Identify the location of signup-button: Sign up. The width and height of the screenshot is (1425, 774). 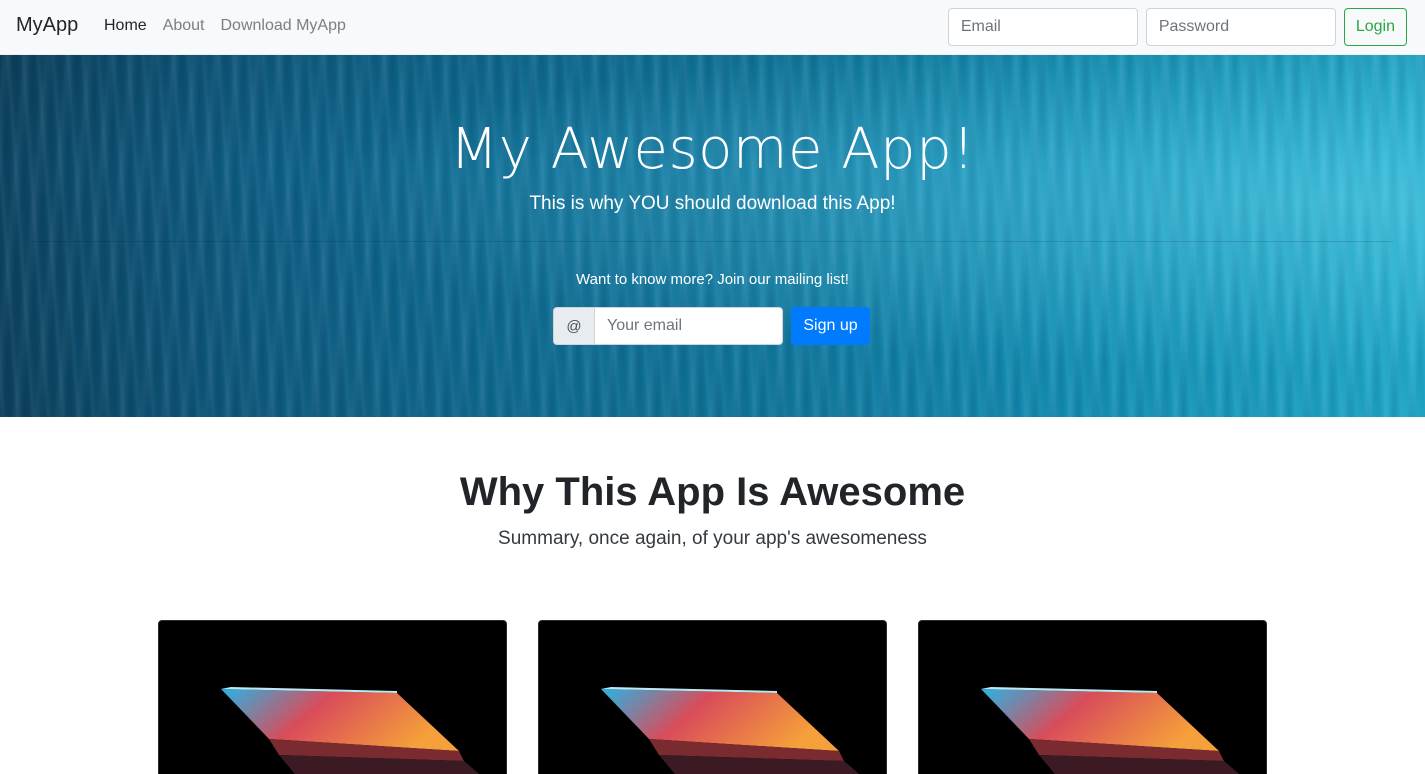
(830, 326).